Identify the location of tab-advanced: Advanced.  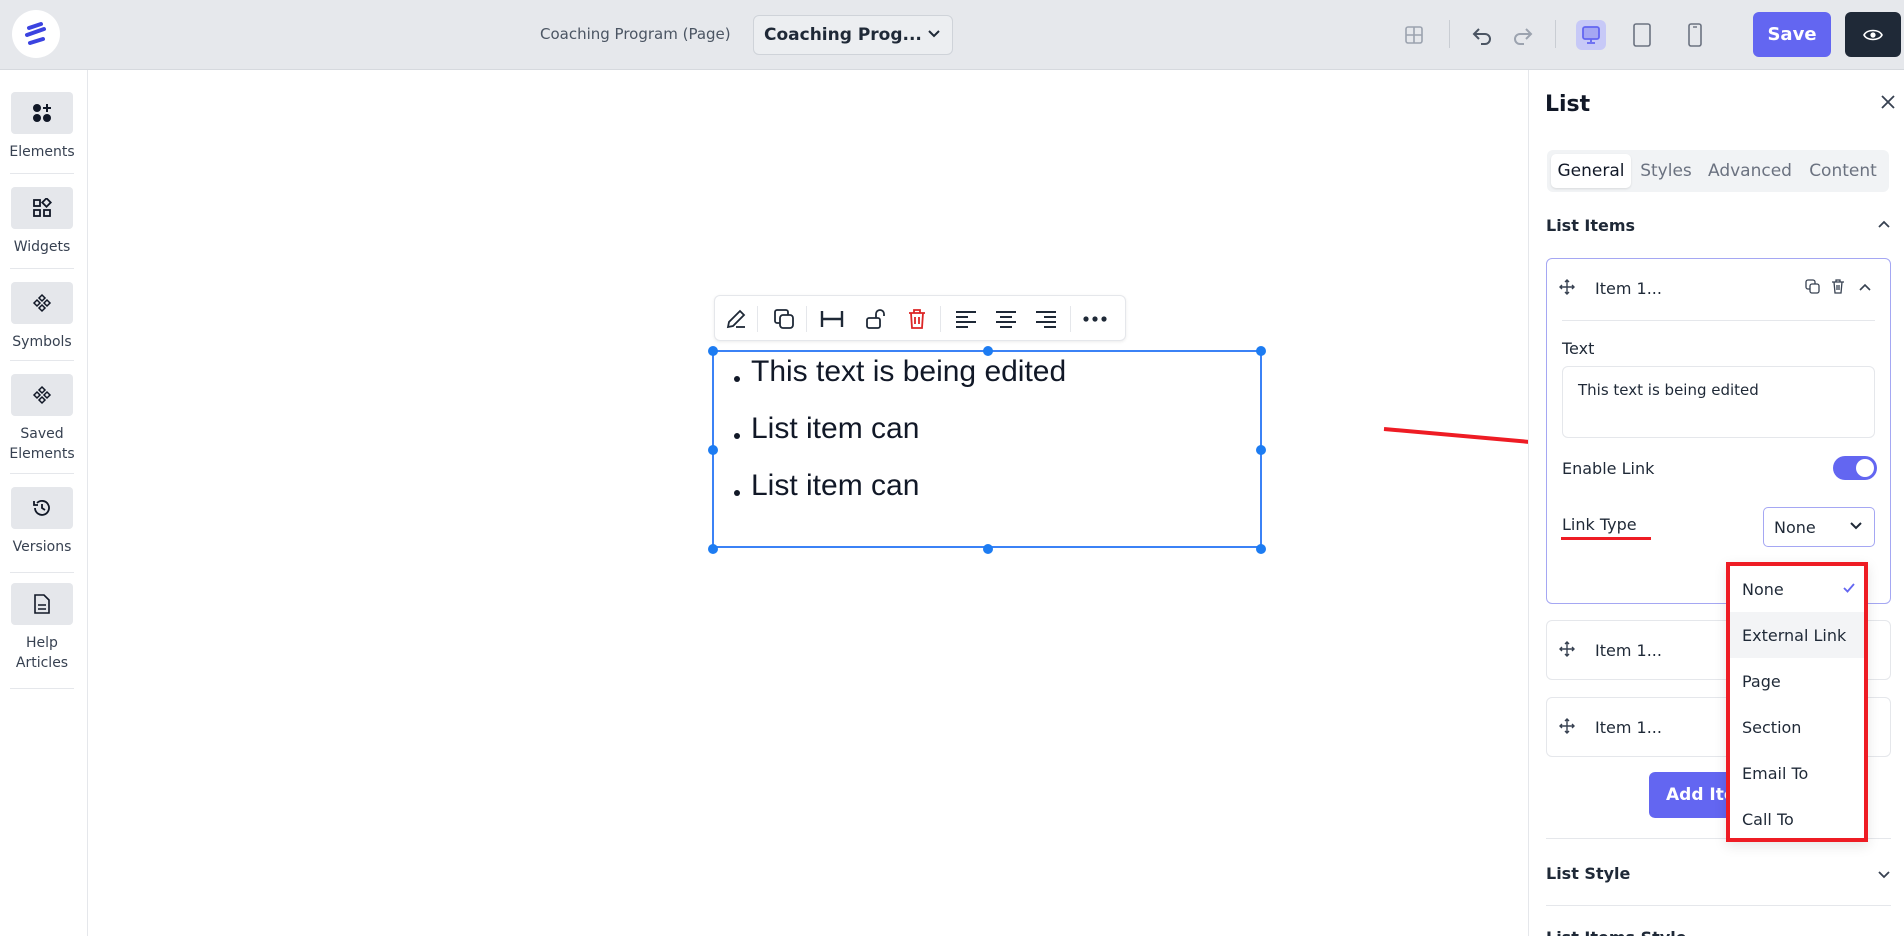
(1750, 171).